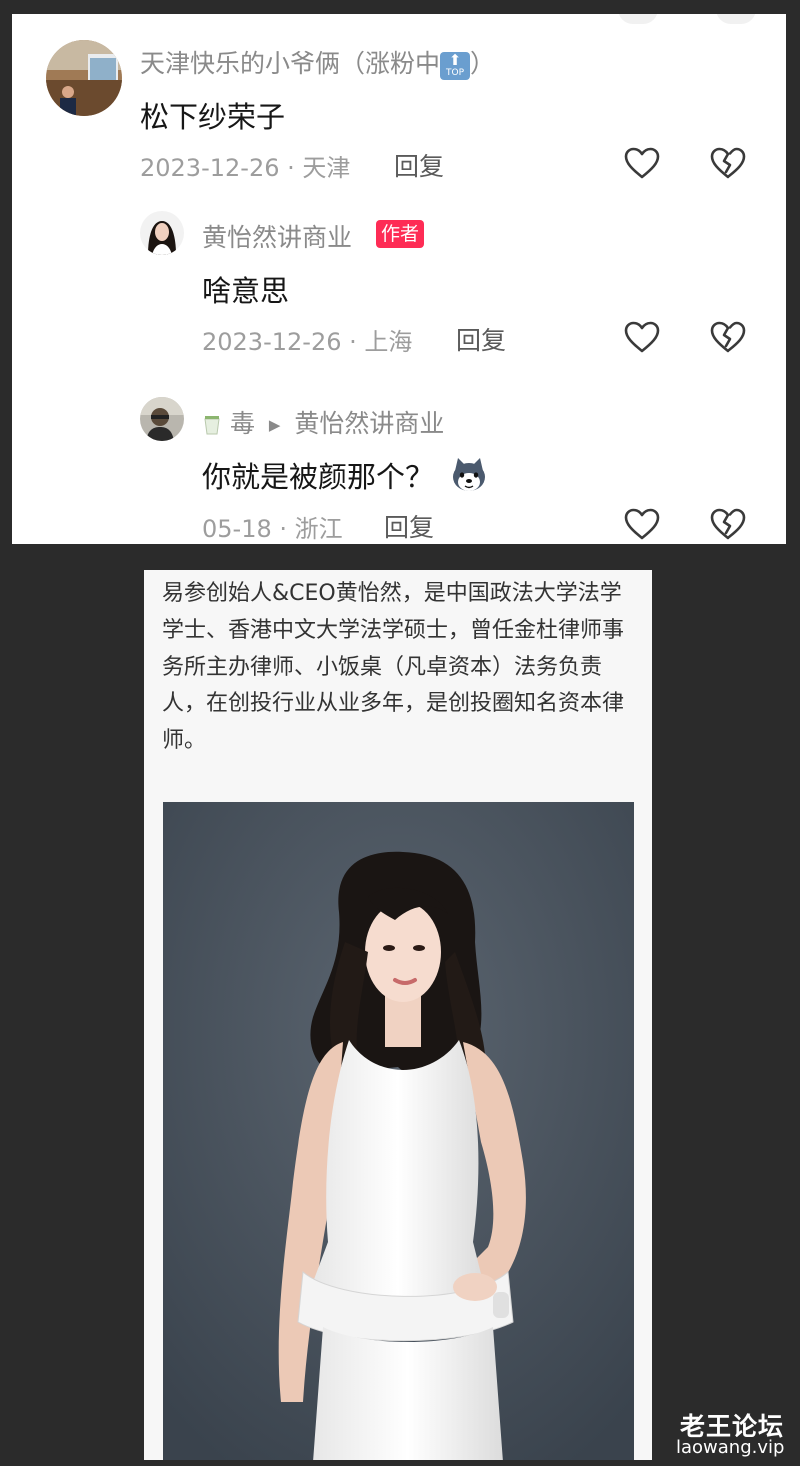  What do you see at coordinates (212, 423) in the screenshot?
I see `tea-cup-icon` at bounding box center [212, 423].